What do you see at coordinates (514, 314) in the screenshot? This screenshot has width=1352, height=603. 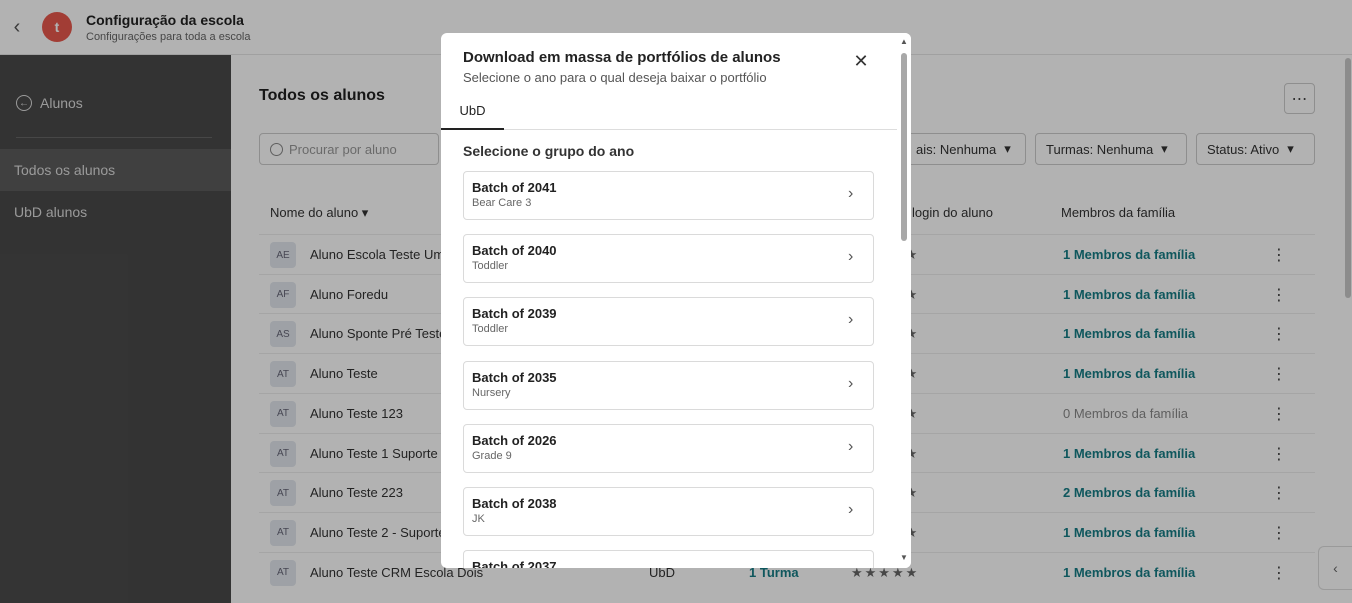 I see `batch-title: Batch of 2039` at bounding box center [514, 314].